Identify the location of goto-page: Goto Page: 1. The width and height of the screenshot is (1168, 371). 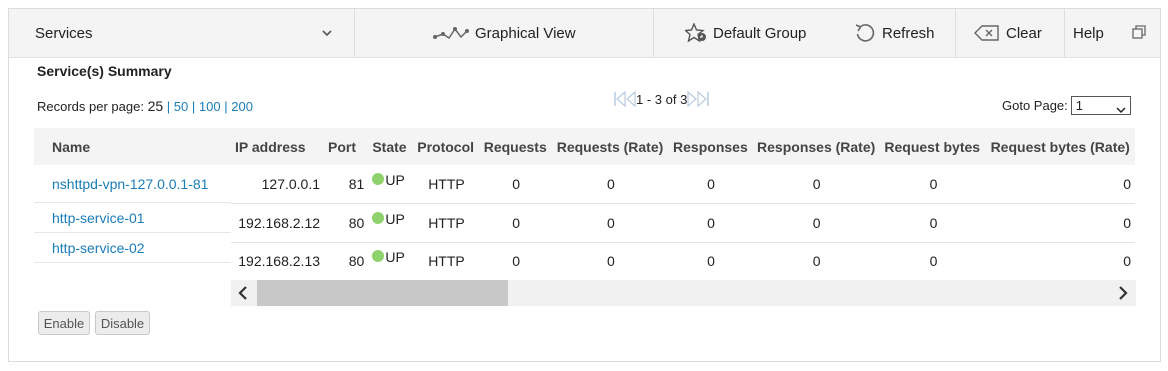
(1066, 105).